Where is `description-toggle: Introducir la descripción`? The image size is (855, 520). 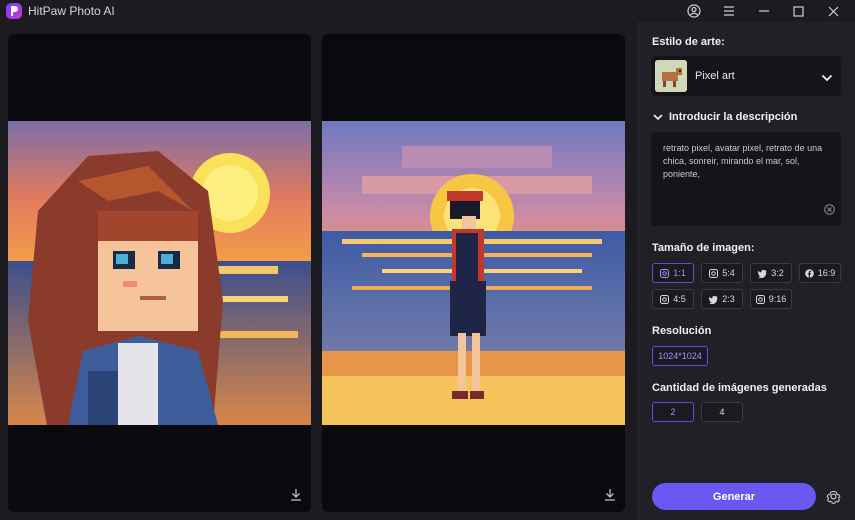
description-toggle: Introducir la descripción is located at coordinates (725, 117).